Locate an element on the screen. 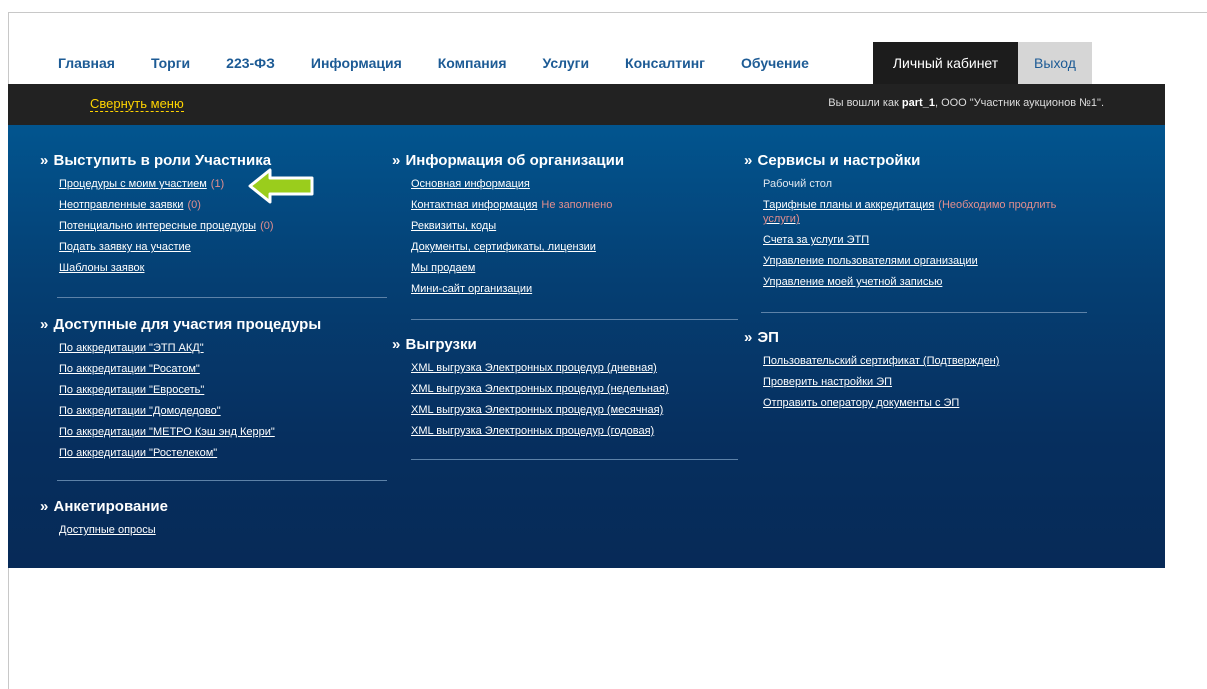  link-interesting-procedures: Потенциально интересные процедуры (0) is located at coordinates (166, 226).